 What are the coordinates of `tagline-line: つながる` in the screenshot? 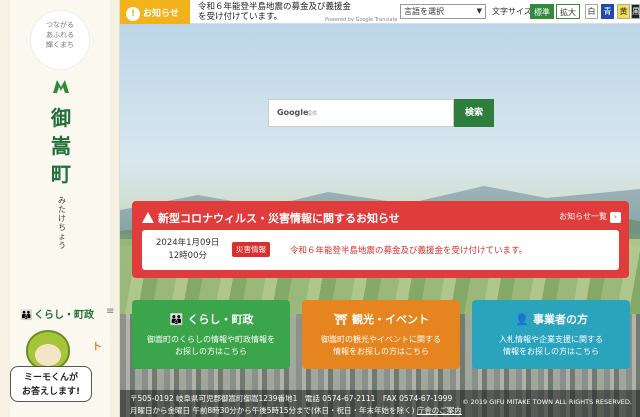 It's located at (60, 25).